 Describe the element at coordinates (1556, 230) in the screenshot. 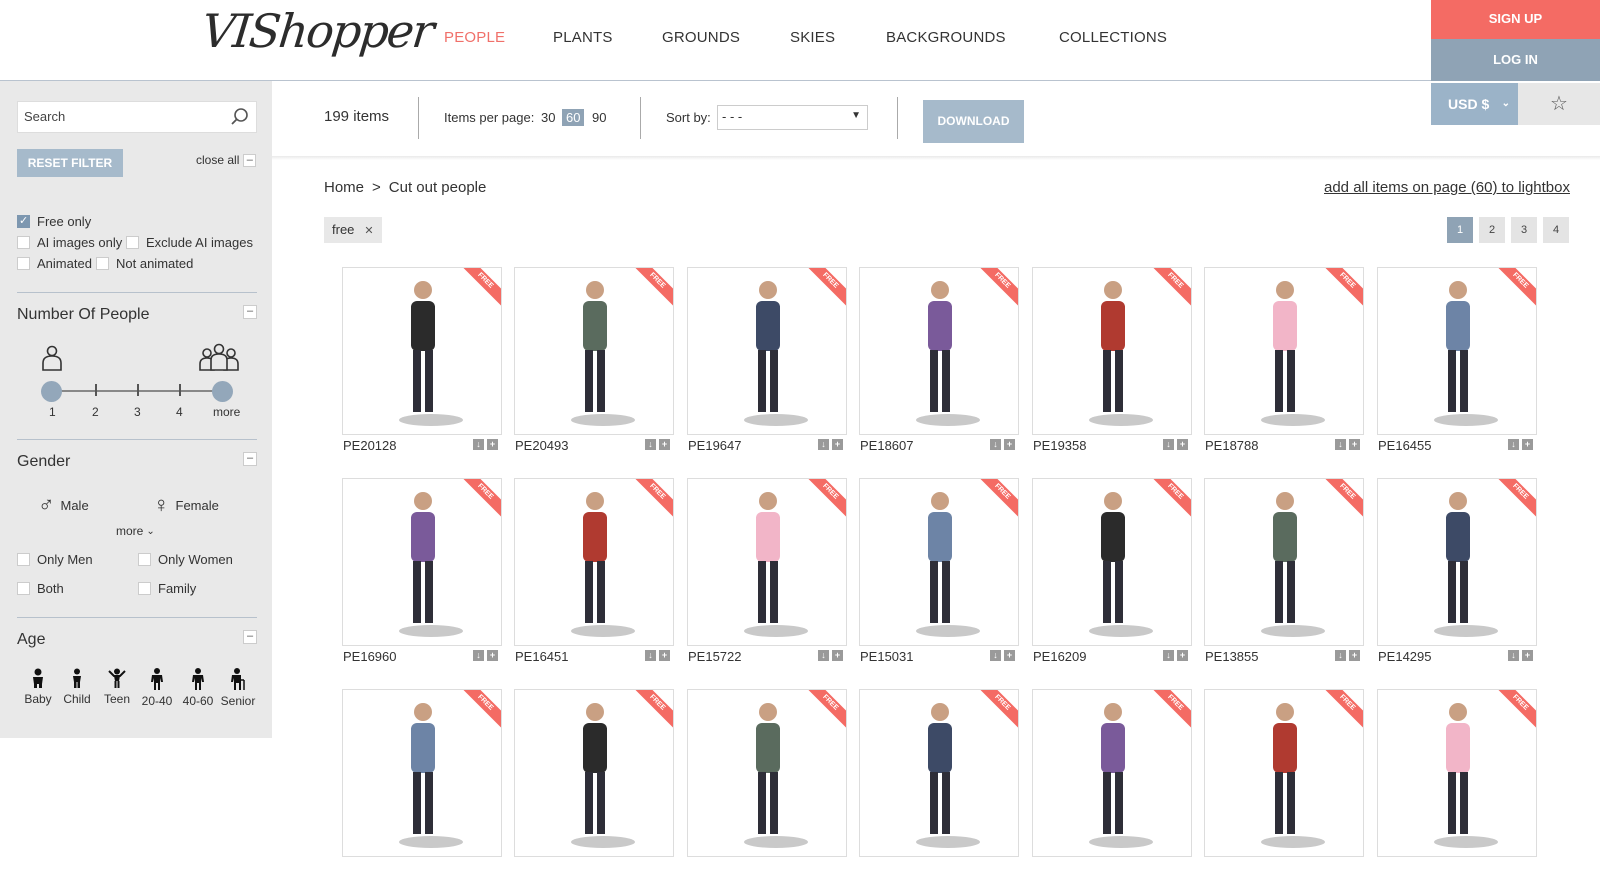

I see `page-4-button: 4` at that location.